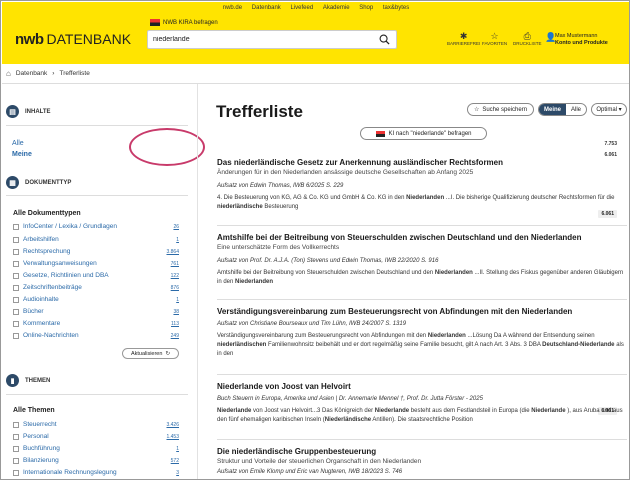 This screenshot has height=480, width=630. Describe the element at coordinates (609, 109) in the screenshot. I see `sort-select: Optimal ▾` at that location.